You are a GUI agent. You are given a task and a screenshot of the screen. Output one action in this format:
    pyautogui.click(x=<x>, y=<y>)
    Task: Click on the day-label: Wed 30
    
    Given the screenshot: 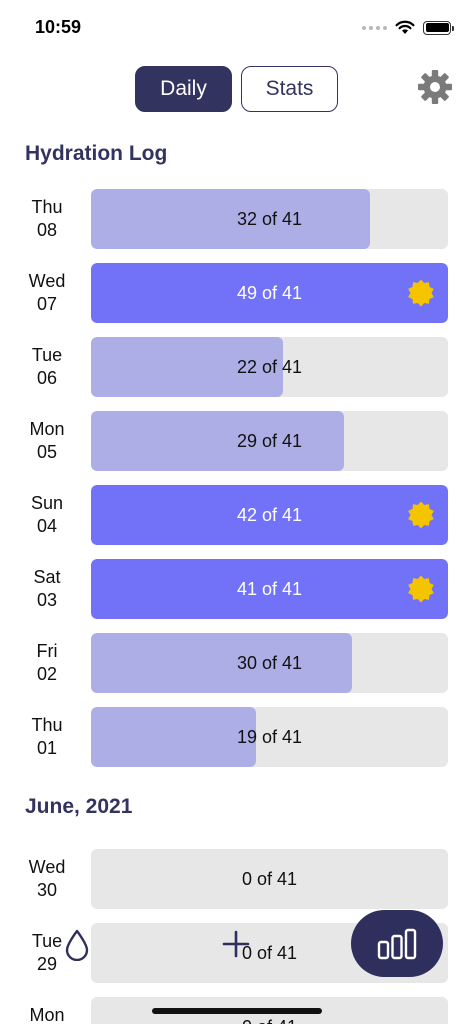 What is the action you would take?
    pyautogui.click(x=47, y=879)
    